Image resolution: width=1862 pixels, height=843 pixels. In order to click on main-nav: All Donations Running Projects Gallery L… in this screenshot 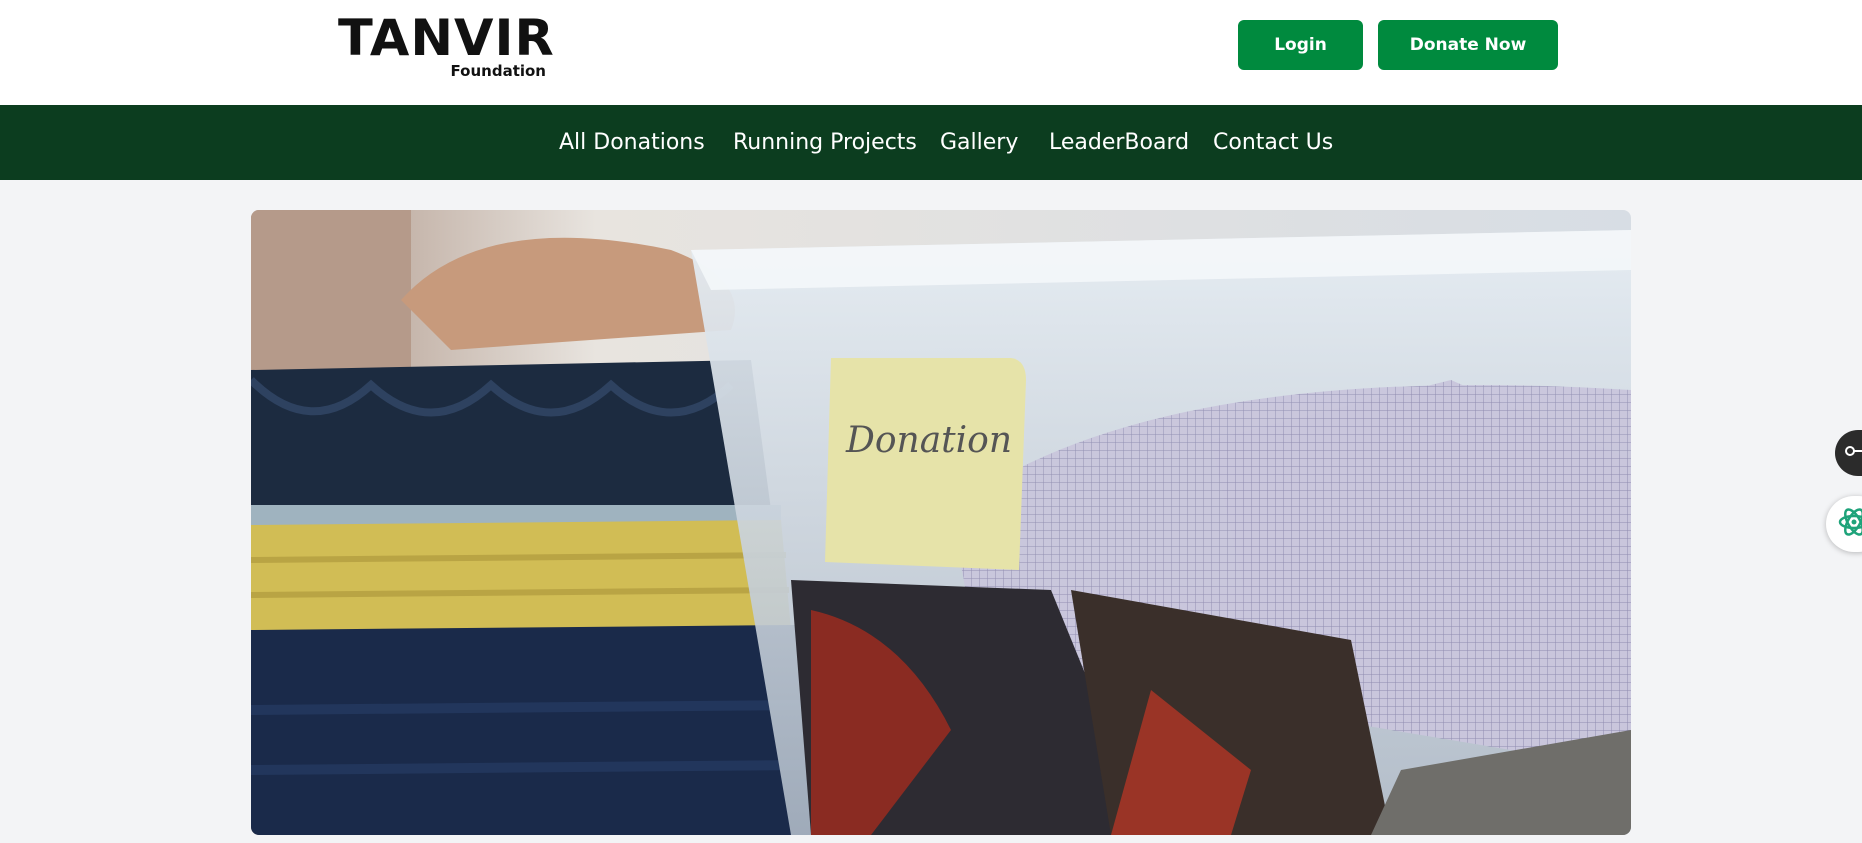, I will do `click(931, 142)`.